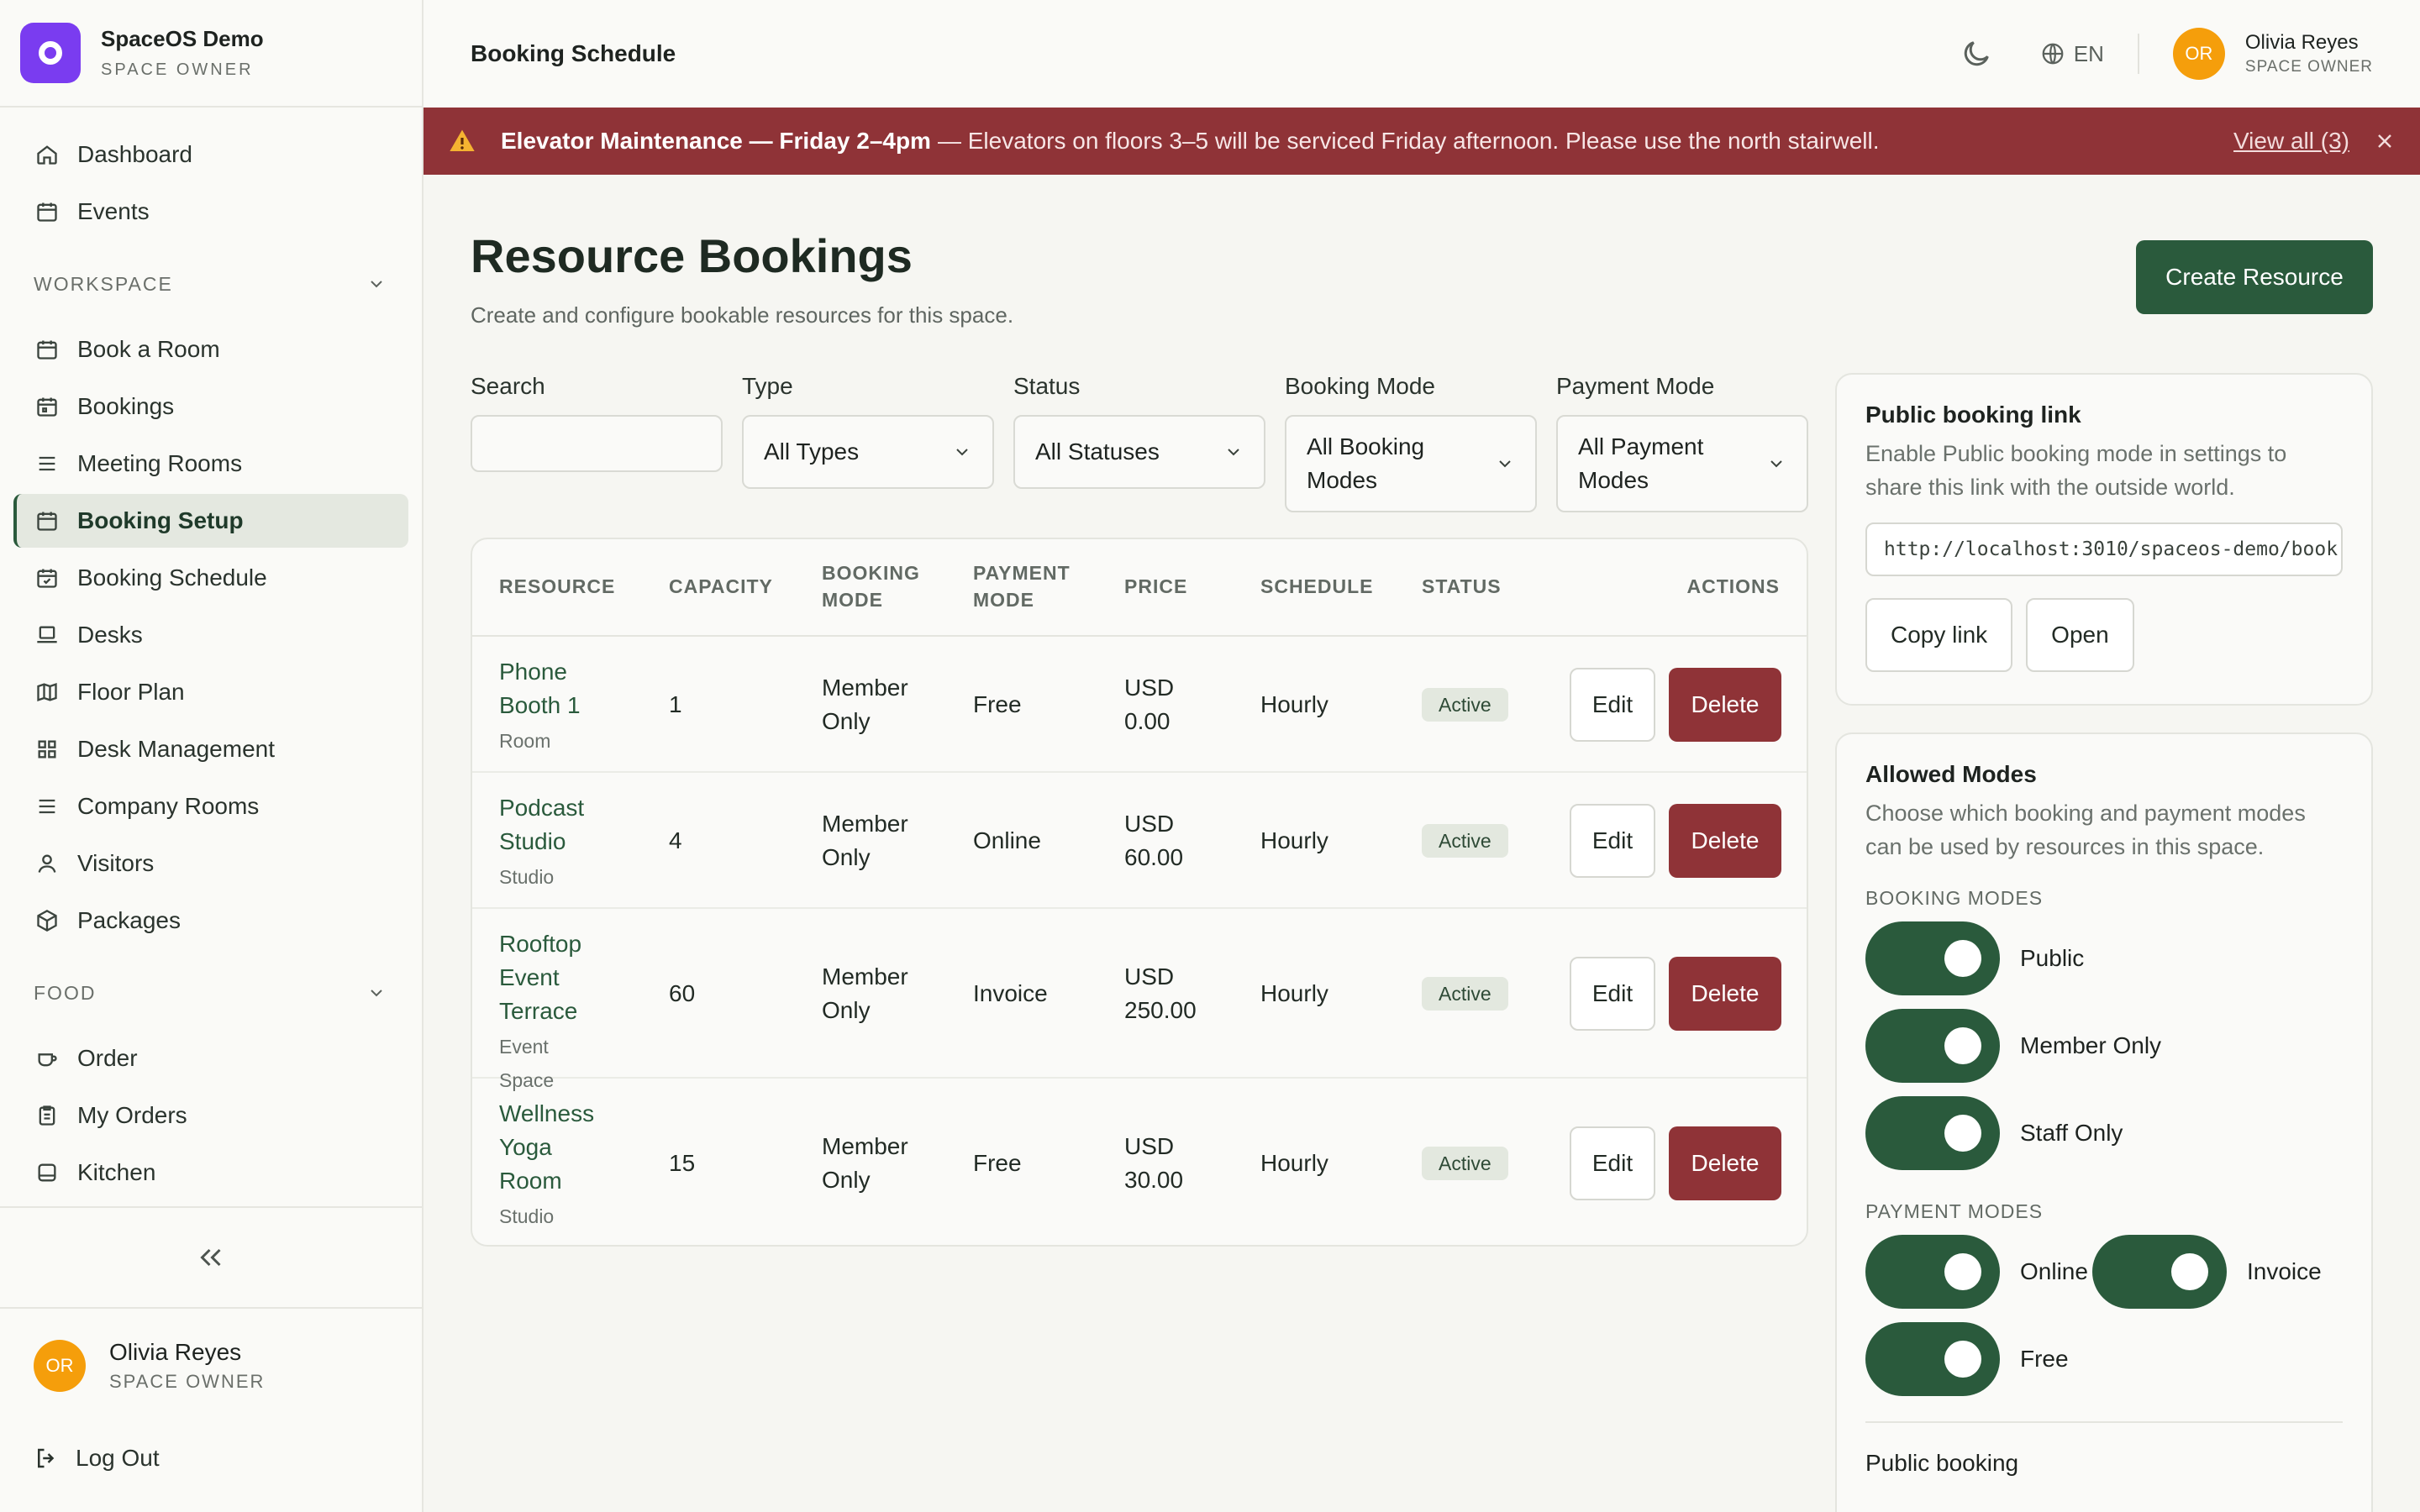 The width and height of the screenshot is (2420, 1512). Describe the element at coordinates (2104, 549) in the screenshot. I see `public-link-field: http://localhost:3010/spaceos-demo/book` at that location.